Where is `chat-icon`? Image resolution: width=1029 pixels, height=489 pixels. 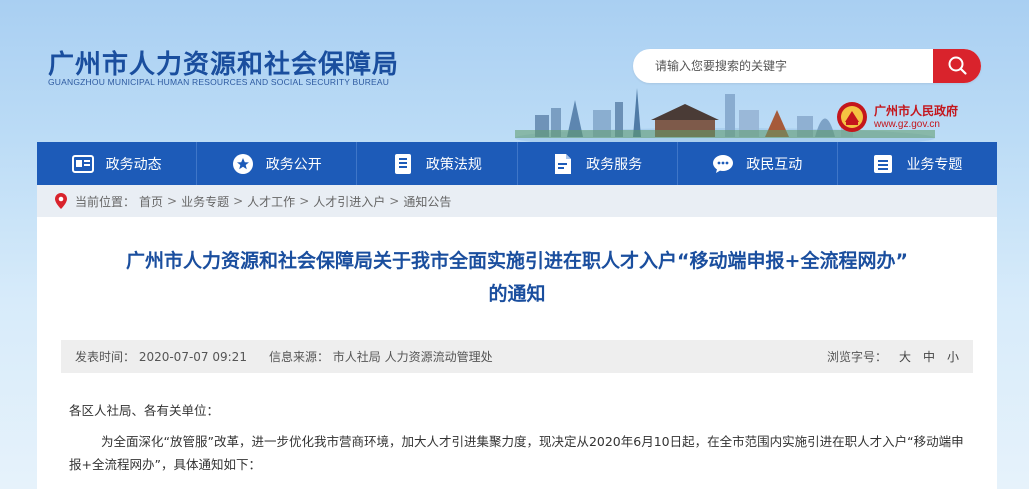
chat-icon is located at coordinates (723, 164).